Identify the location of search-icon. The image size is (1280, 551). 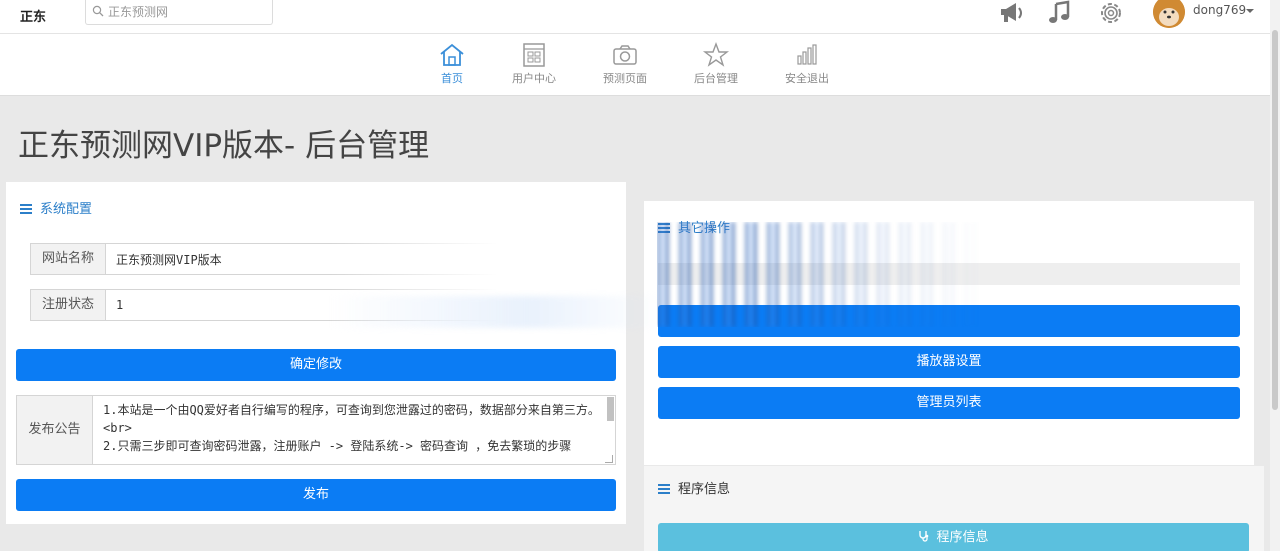
(98, 11).